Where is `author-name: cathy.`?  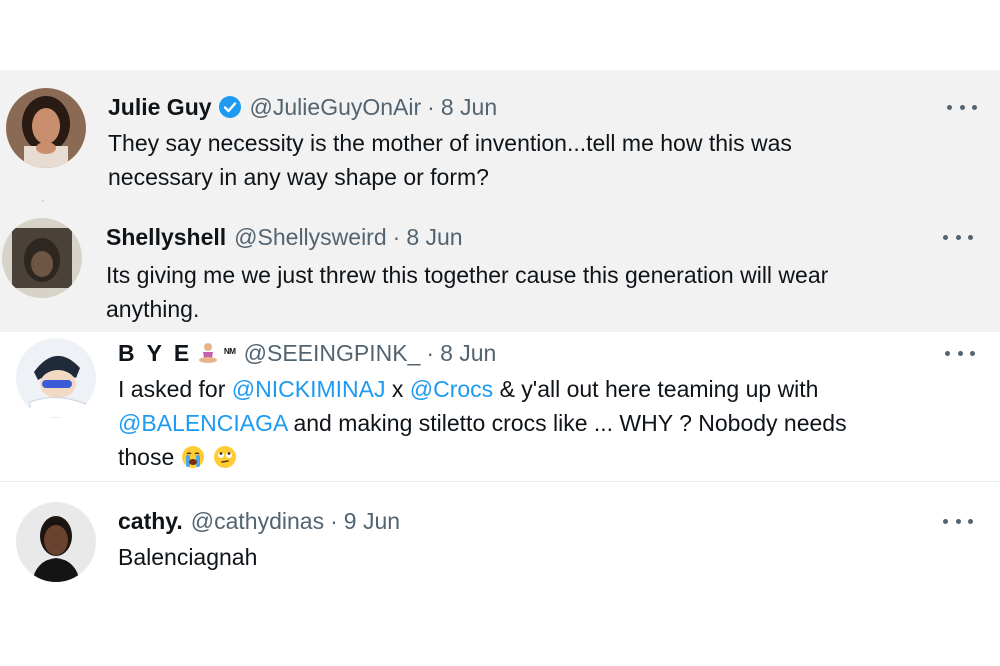 author-name: cathy. is located at coordinates (150, 521).